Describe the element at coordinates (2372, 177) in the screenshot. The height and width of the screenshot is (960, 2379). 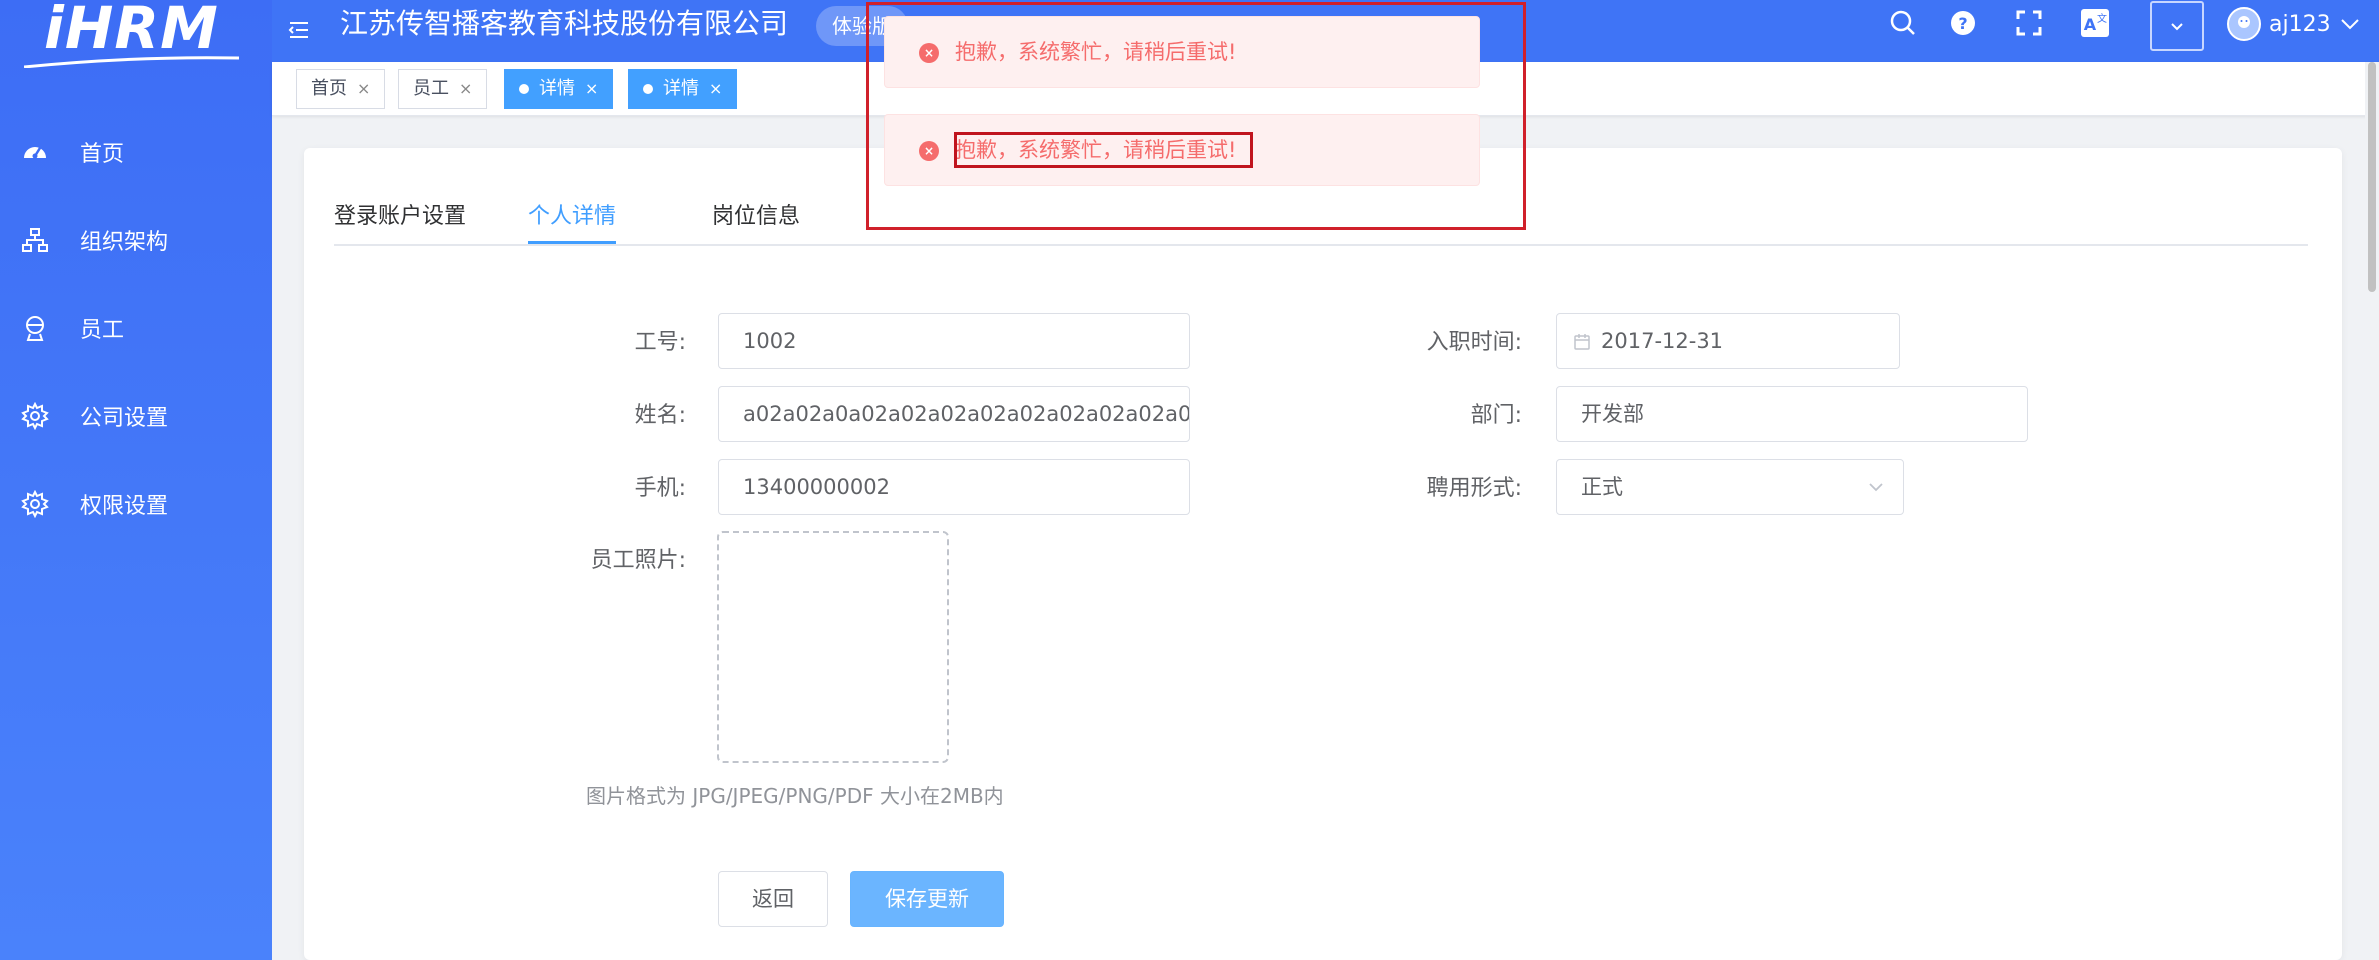
I see `scrollbar-thumb` at that location.